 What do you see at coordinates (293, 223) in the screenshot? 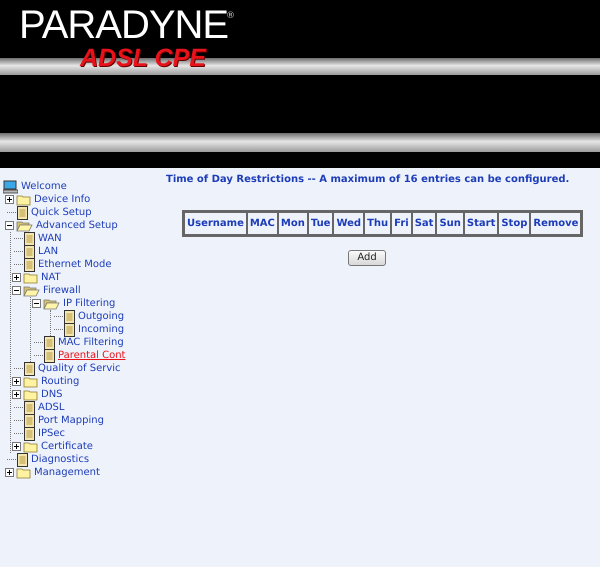
I see `column-header: Mon` at bounding box center [293, 223].